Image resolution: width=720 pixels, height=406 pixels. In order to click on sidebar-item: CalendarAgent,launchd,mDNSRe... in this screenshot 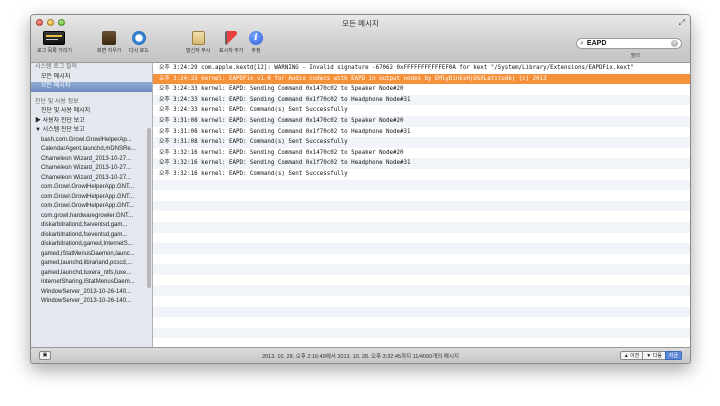, I will do `click(91, 150)`.